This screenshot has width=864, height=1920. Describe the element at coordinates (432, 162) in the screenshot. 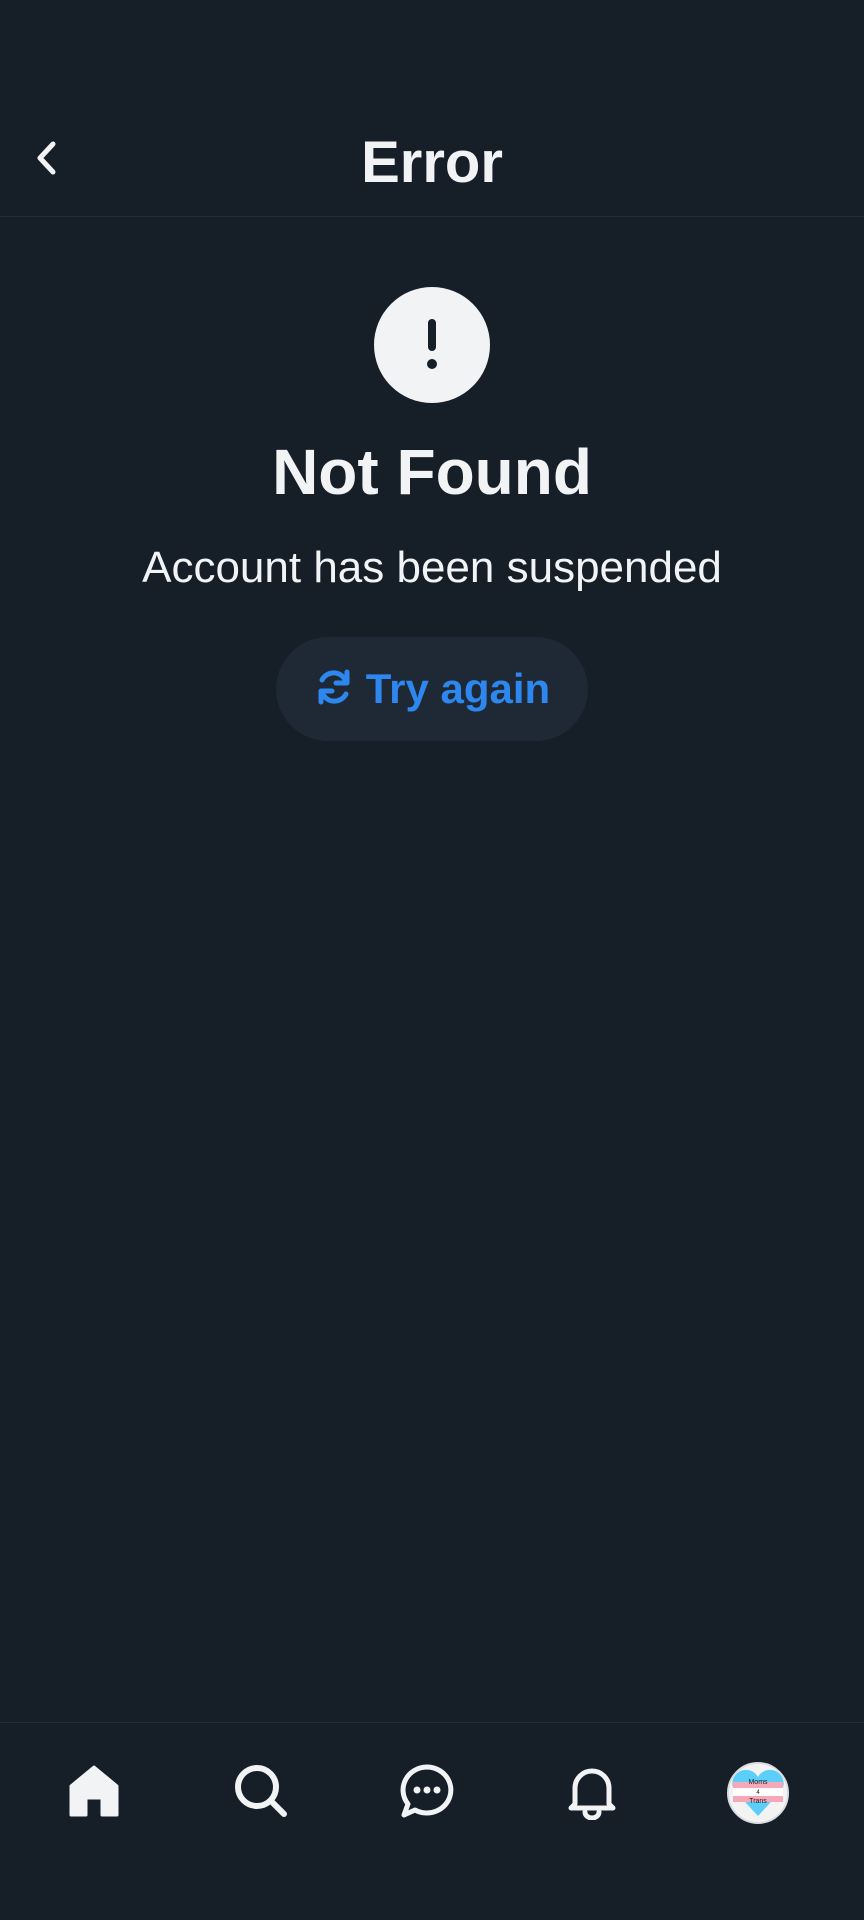

I see `page-title: Error` at that location.